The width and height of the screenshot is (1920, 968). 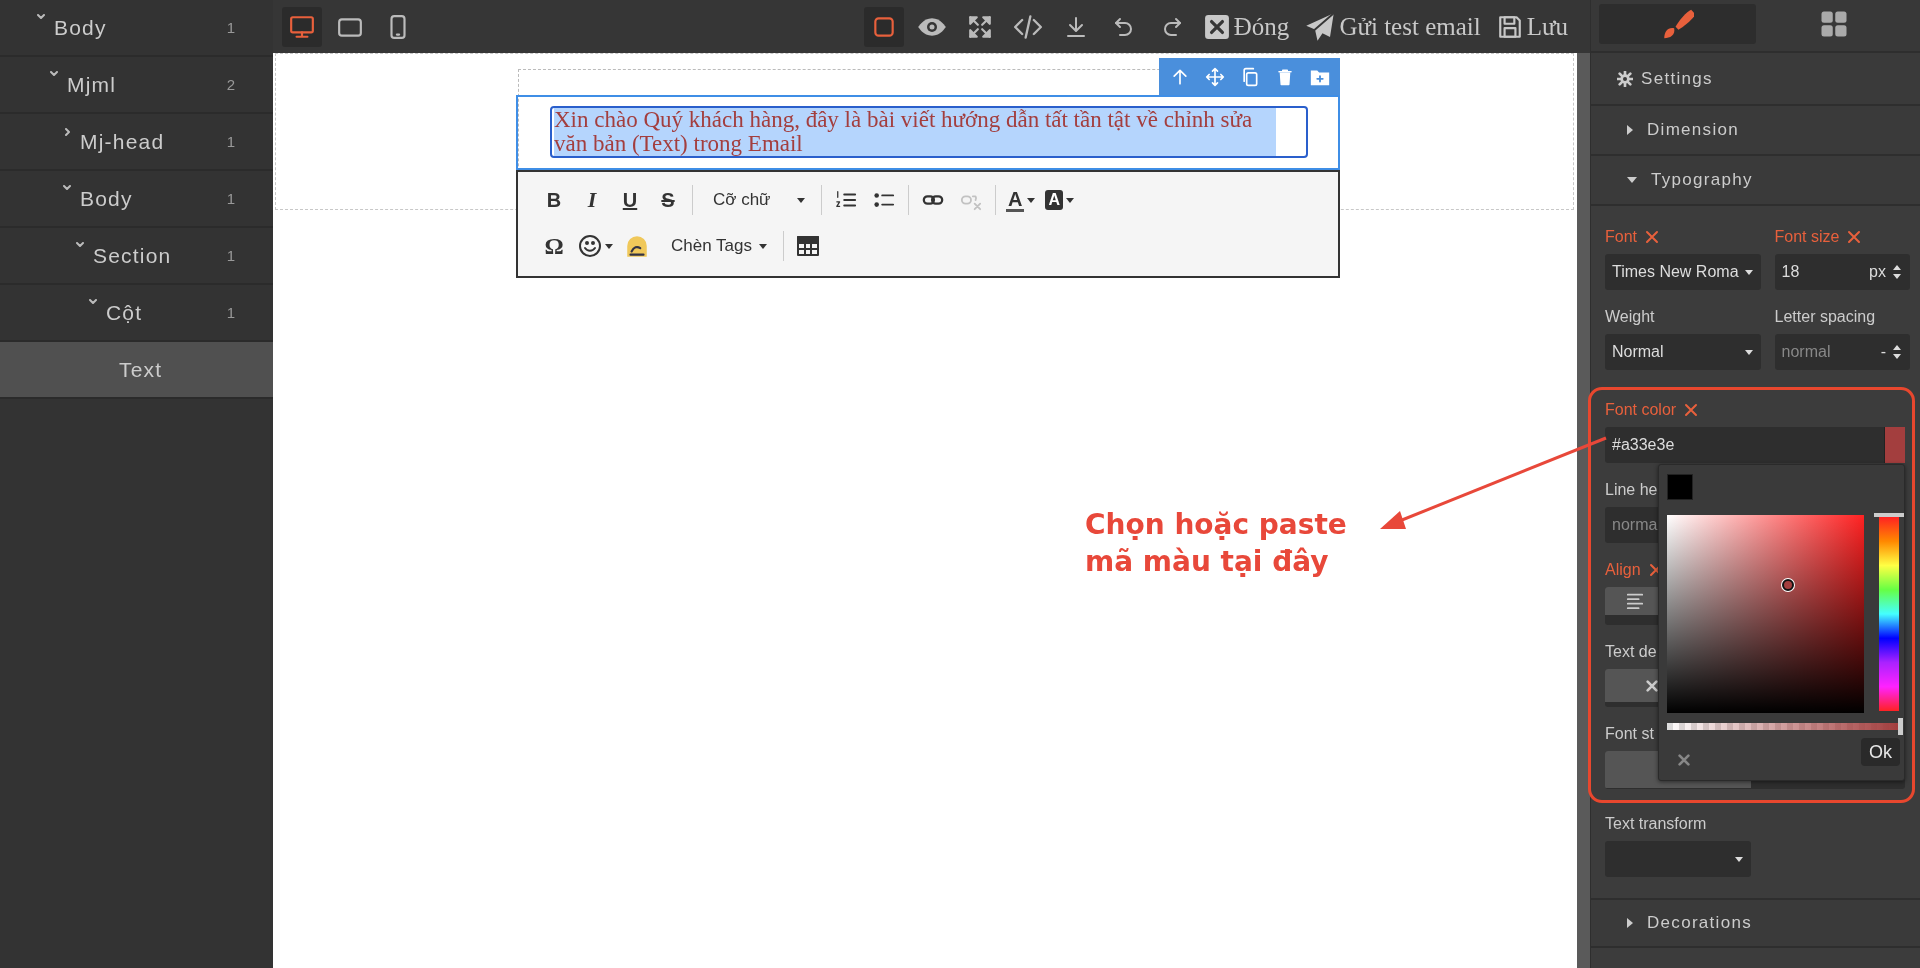 I want to click on expand-arrows-icon, so click(x=979, y=26).